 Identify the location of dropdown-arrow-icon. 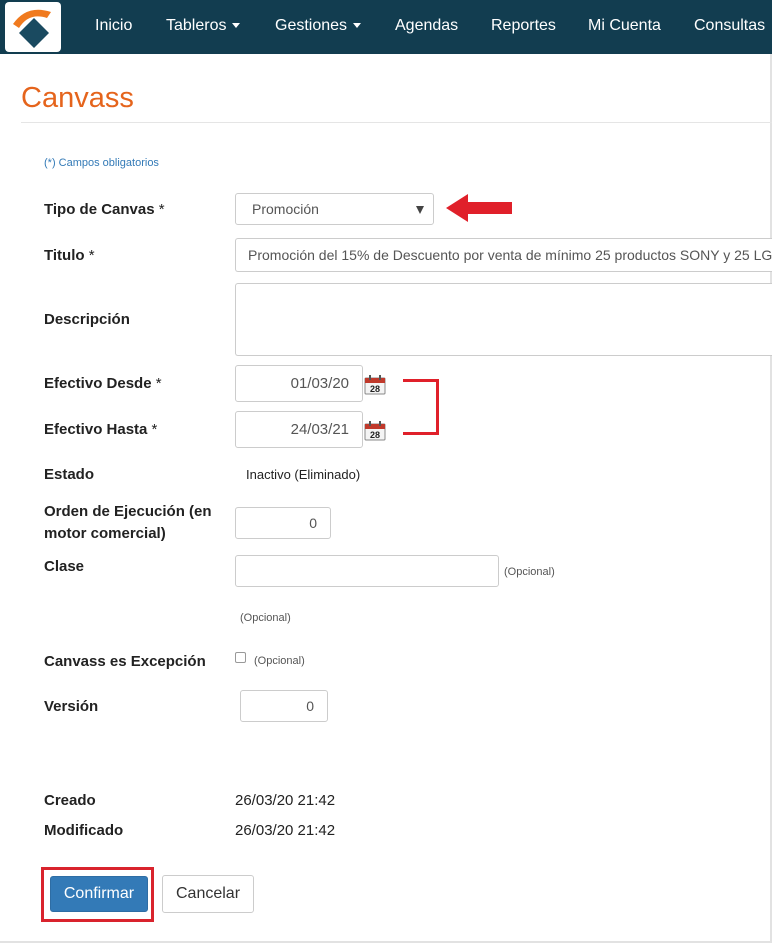
(420, 210).